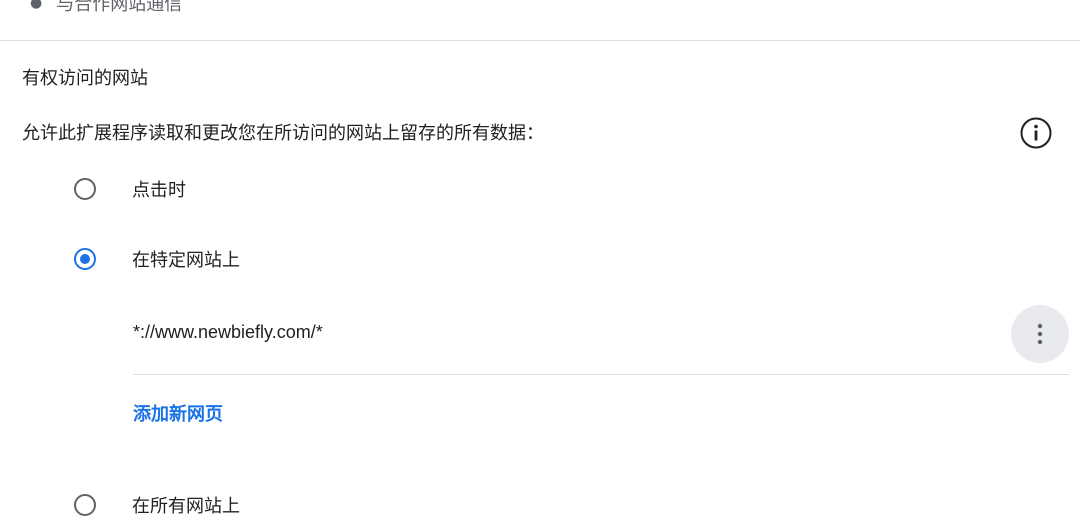 Image resolution: width=1080 pixels, height=518 pixels. I want to click on radio-option-specific-sites: 在特定网站上, so click(157, 259).